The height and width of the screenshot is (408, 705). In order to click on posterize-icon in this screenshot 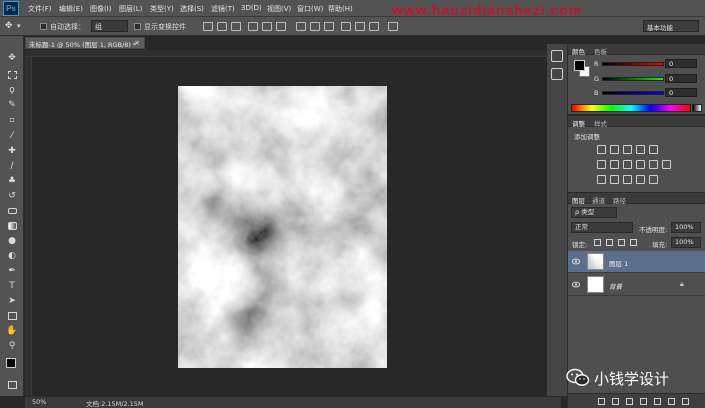, I will do `click(614, 179)`.